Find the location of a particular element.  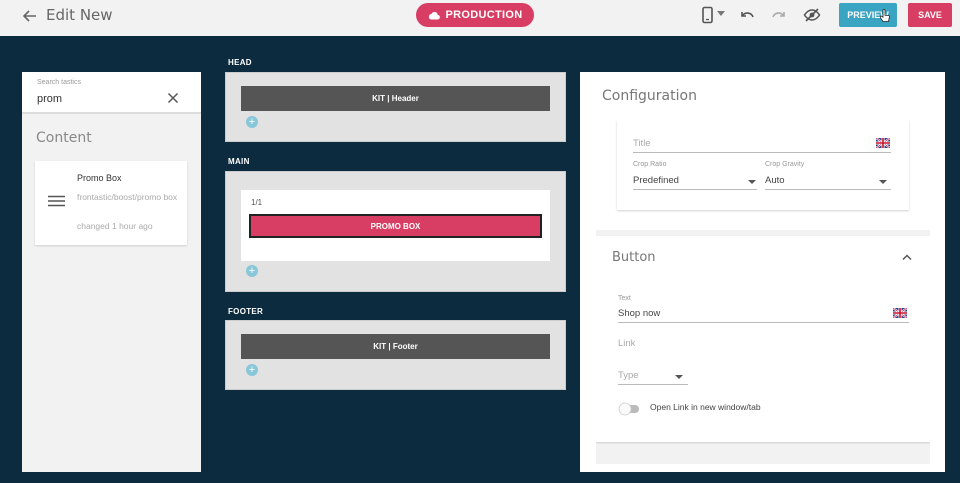

crop-gravity-underline is located at coordinates (828, 189).